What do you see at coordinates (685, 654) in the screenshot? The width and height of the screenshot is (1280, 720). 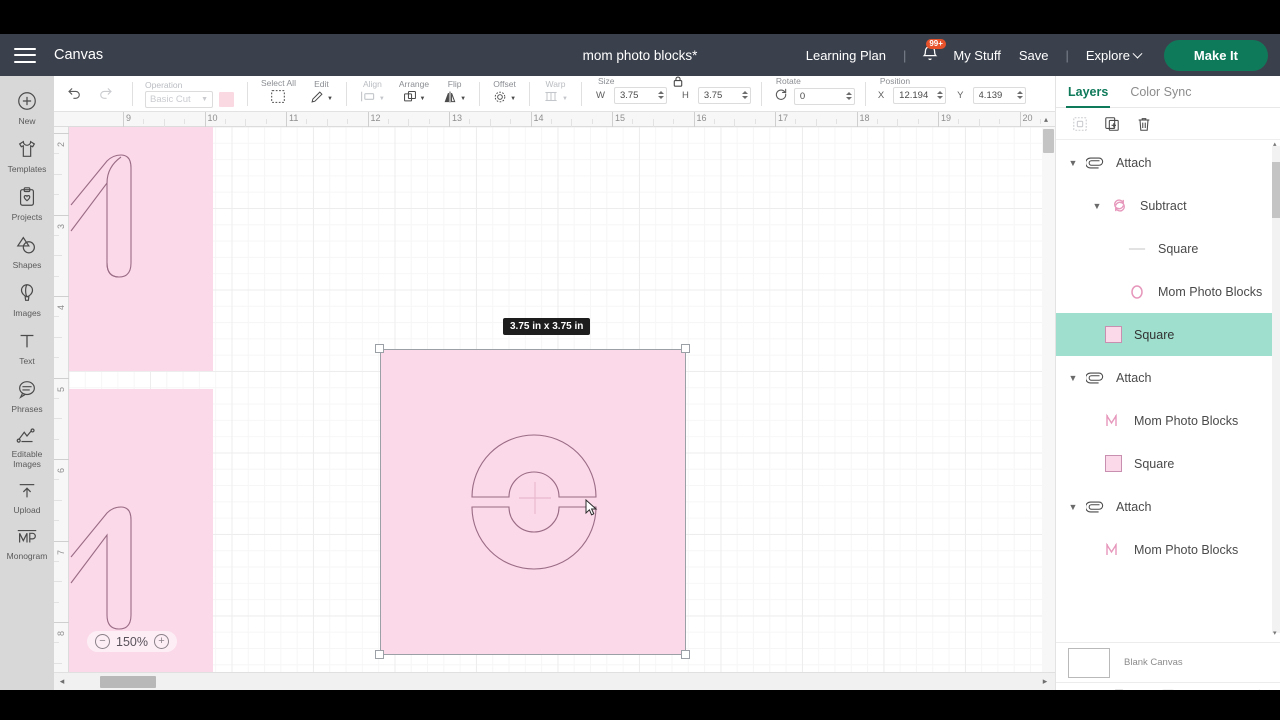 I see `selection-handle-bottom-right` at bounding box center [685, 654].